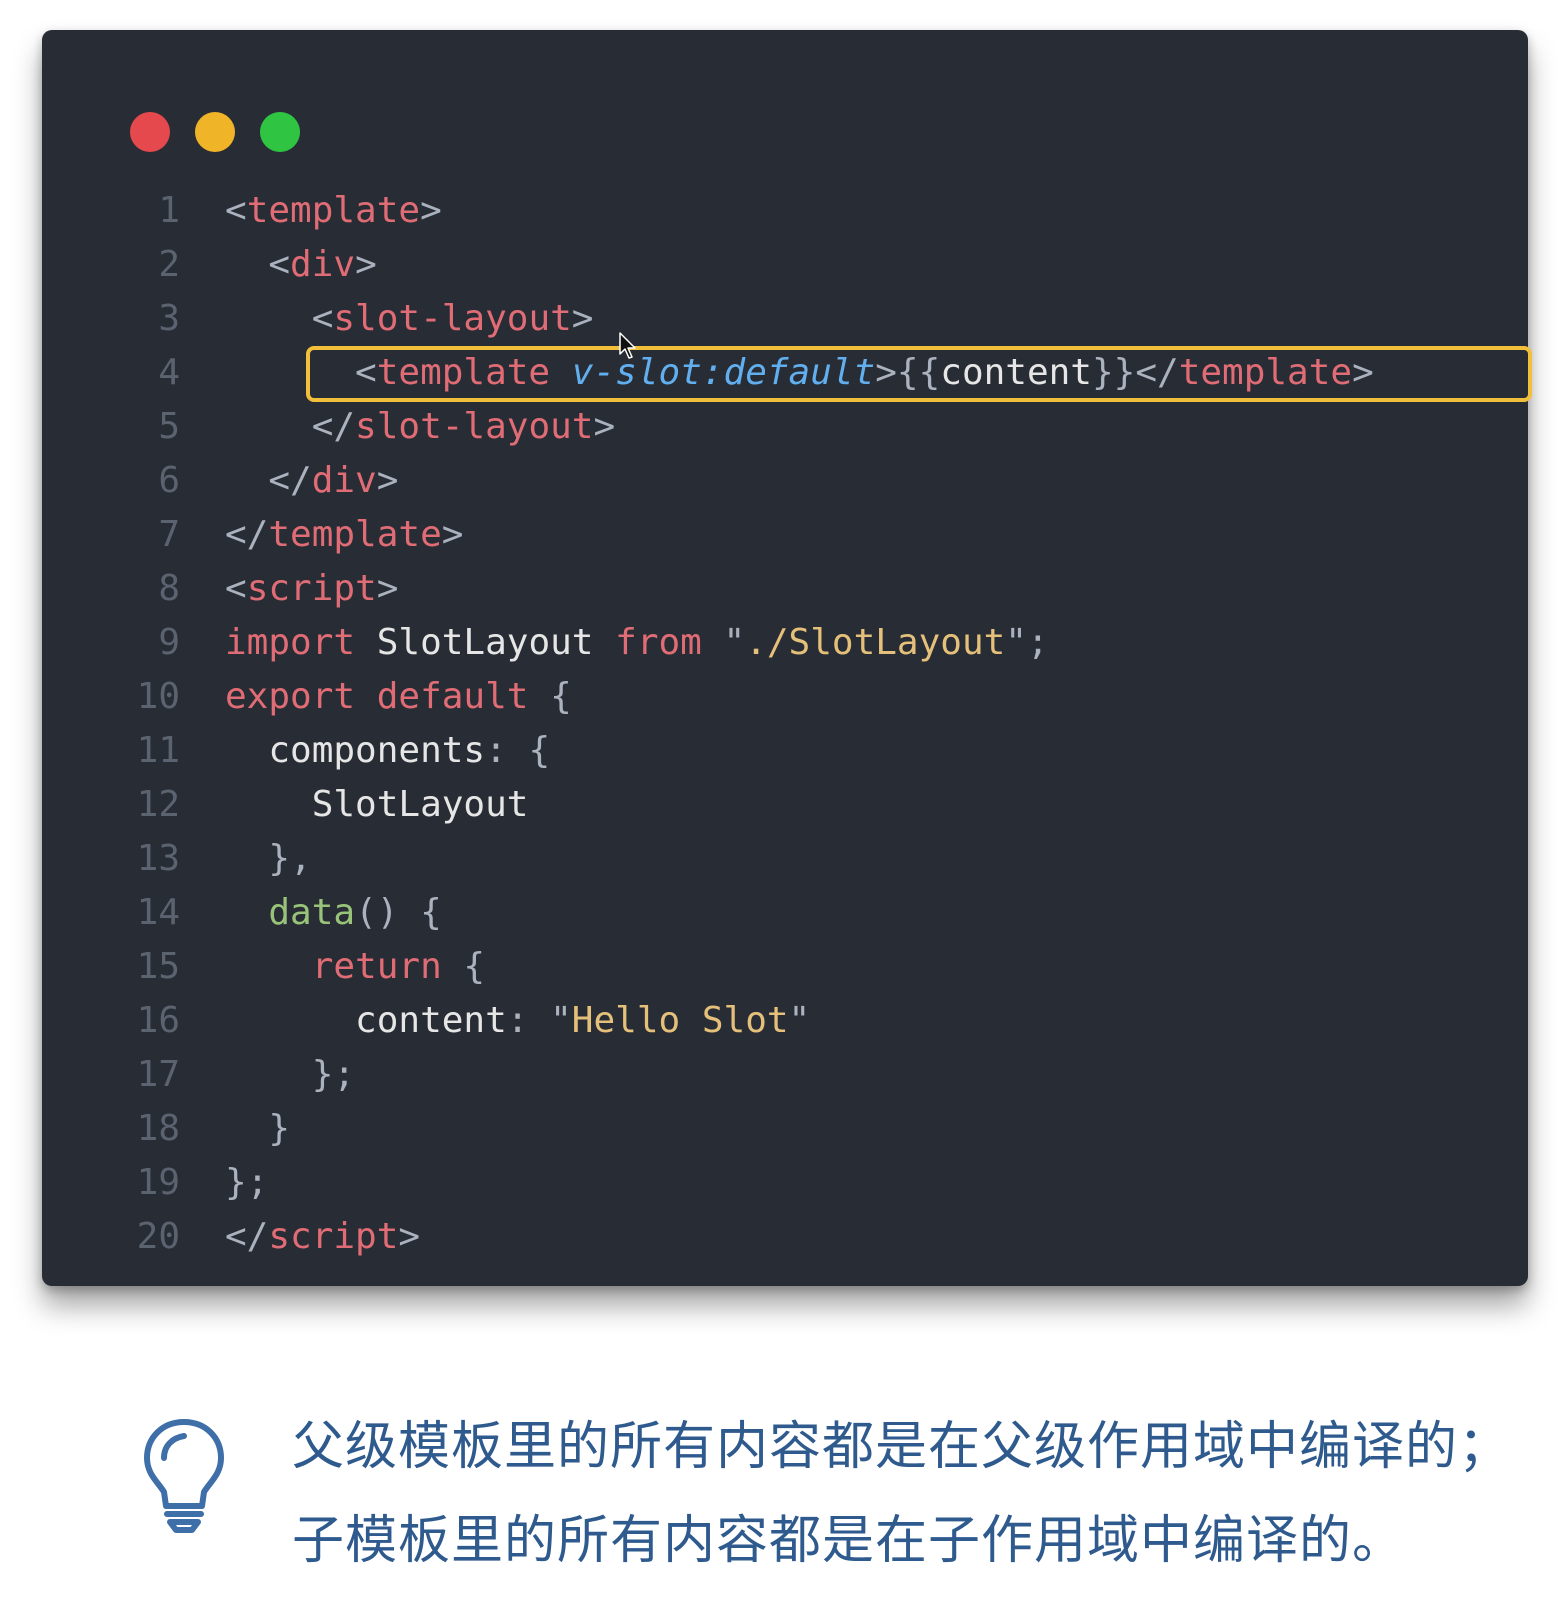 The height and width of the screenshot is (1606, 1568). What do you see at coordinates (398, 912) in the screenshot?
I see `code-token: () {` at bounding box center [398, 912].